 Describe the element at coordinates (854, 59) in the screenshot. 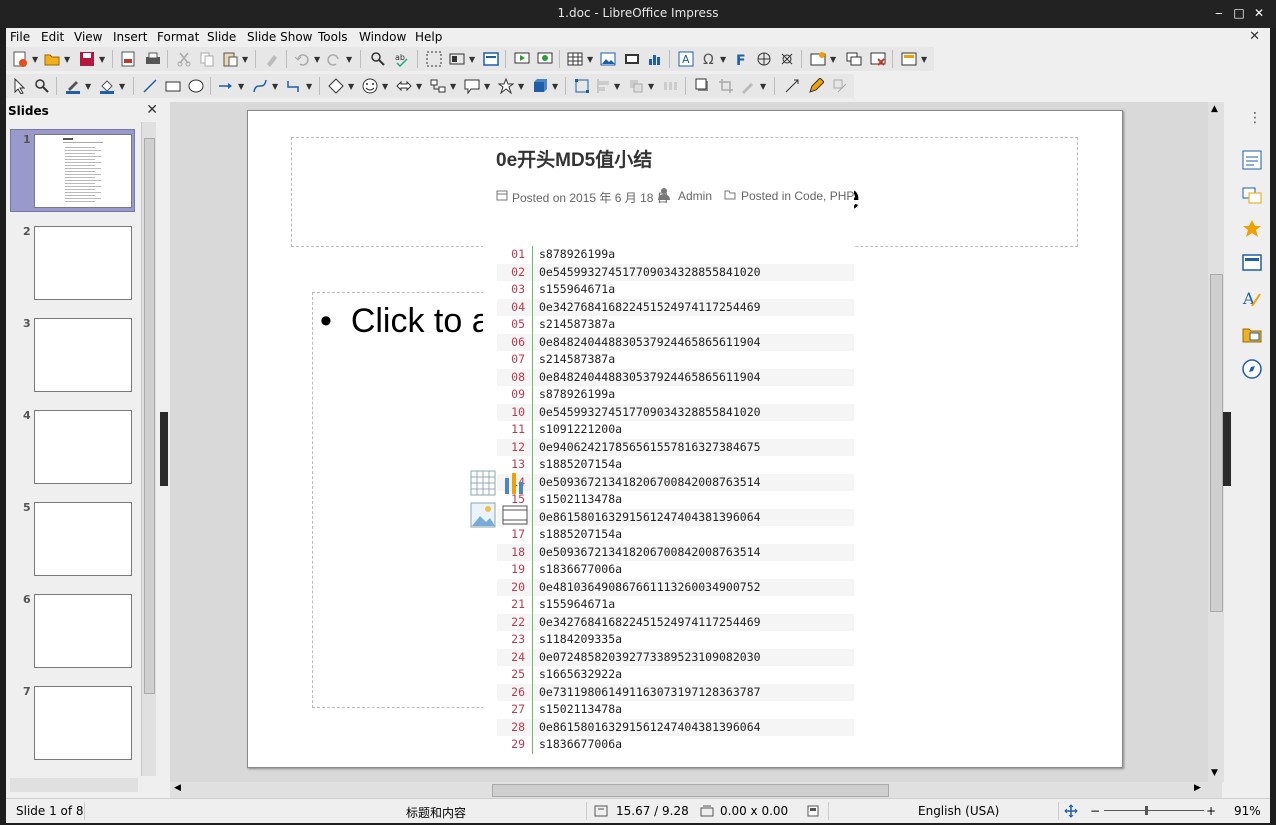

I see `duplicate-slide-icon` at that location.